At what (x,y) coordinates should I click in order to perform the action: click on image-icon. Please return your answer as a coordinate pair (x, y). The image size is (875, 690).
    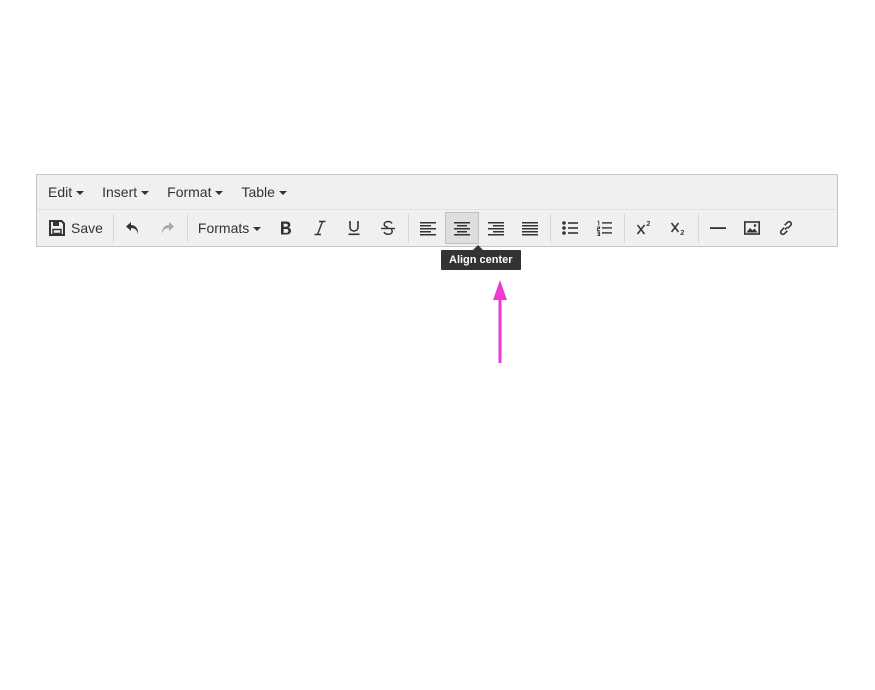
    Looking at the image, I should click on (752, 228).